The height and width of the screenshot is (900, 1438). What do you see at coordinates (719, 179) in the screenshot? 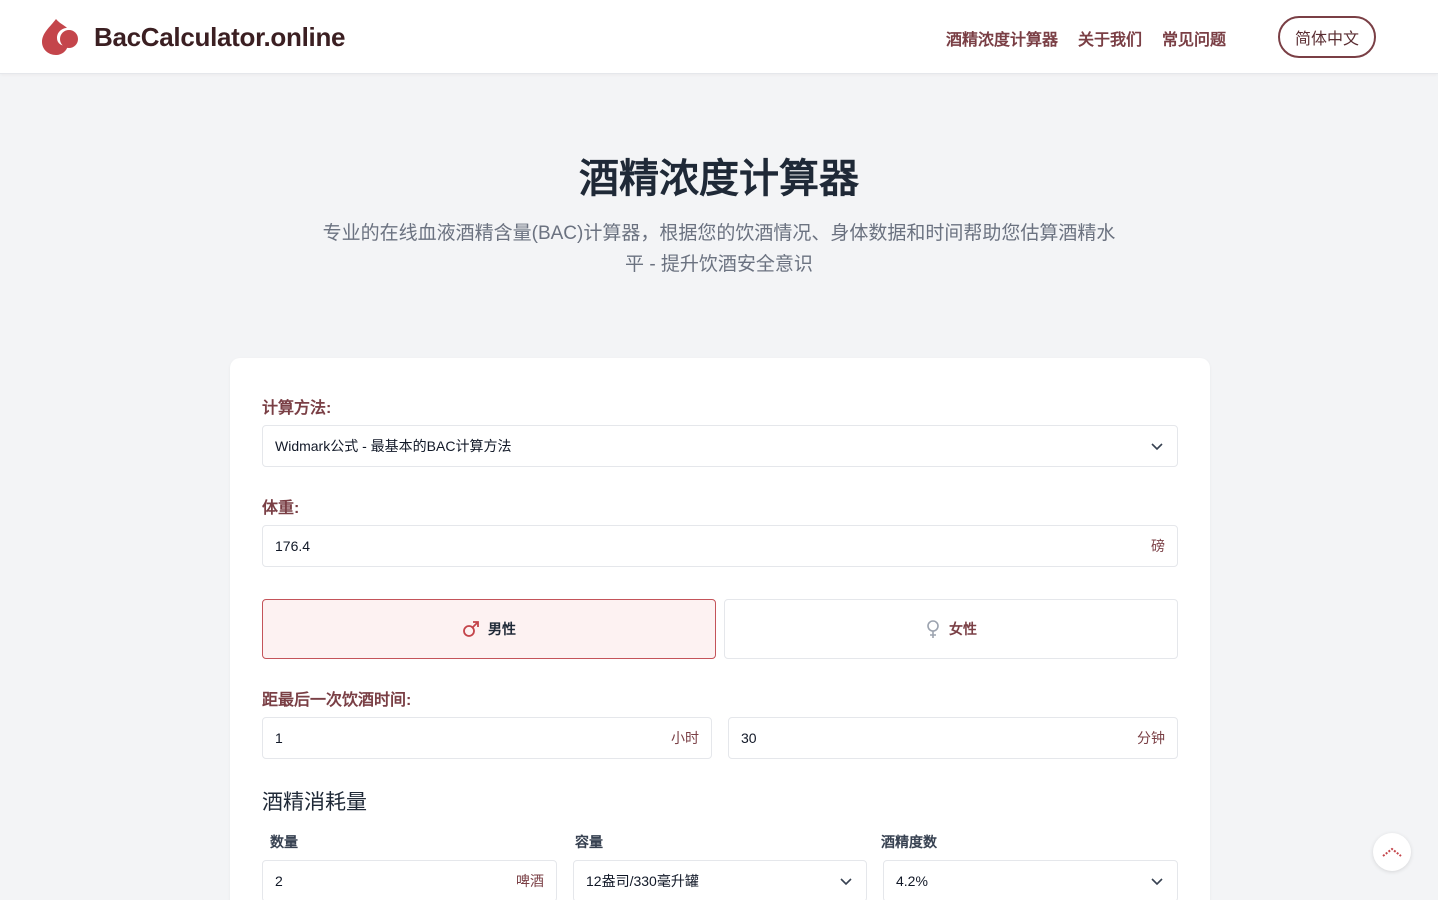
I see `page-title: 酒精浓度计算器` at bounding box center [719, 179].